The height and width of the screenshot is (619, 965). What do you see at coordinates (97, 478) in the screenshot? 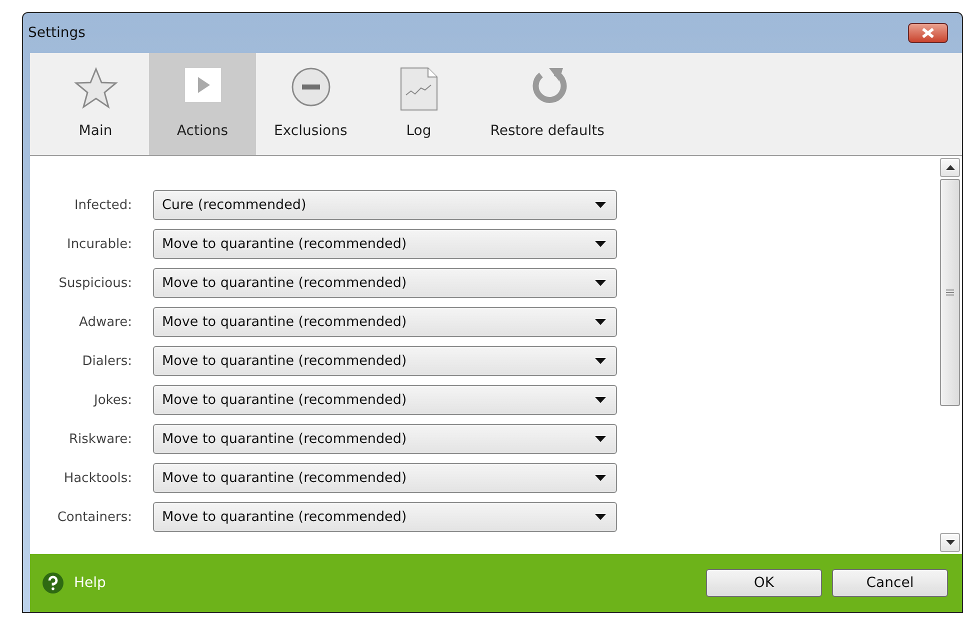
I see `action-label: Hacktools:` at bounding box center [97, 478].